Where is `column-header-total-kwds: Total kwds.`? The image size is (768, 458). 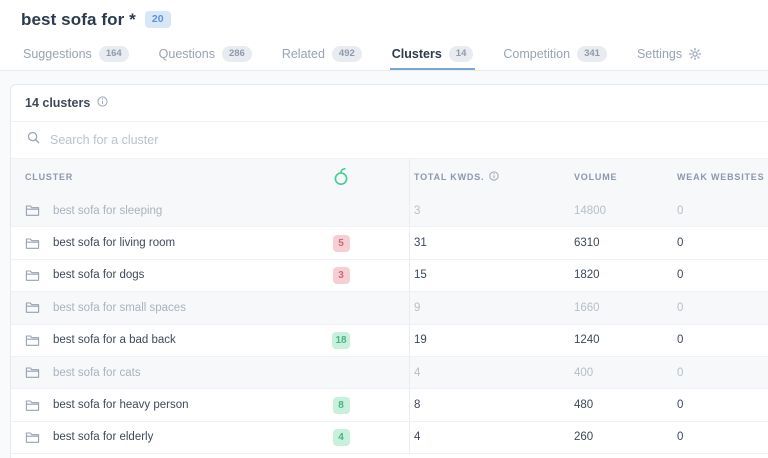 column-header-total-kwds: Total kwds. is located at coordinates (490, 177).